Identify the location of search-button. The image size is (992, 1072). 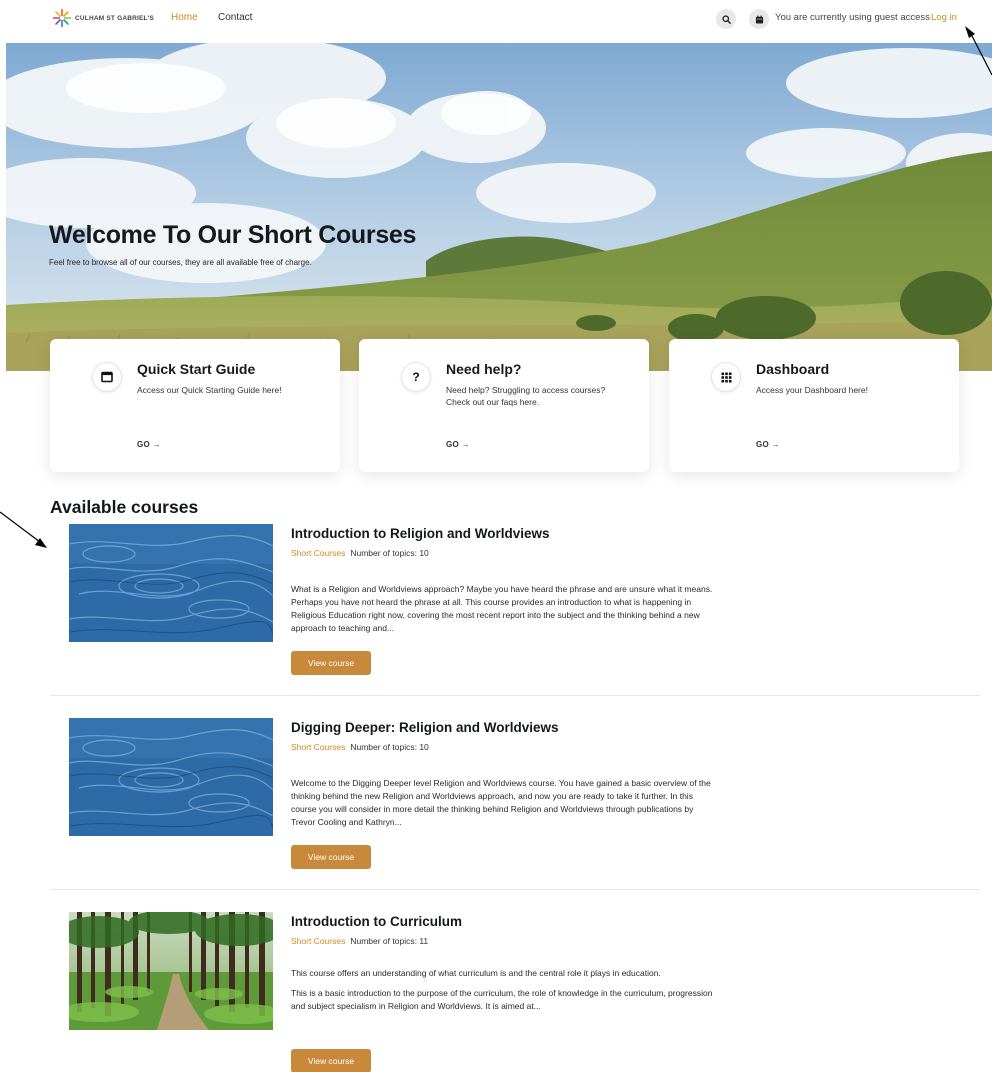
(726, 19).